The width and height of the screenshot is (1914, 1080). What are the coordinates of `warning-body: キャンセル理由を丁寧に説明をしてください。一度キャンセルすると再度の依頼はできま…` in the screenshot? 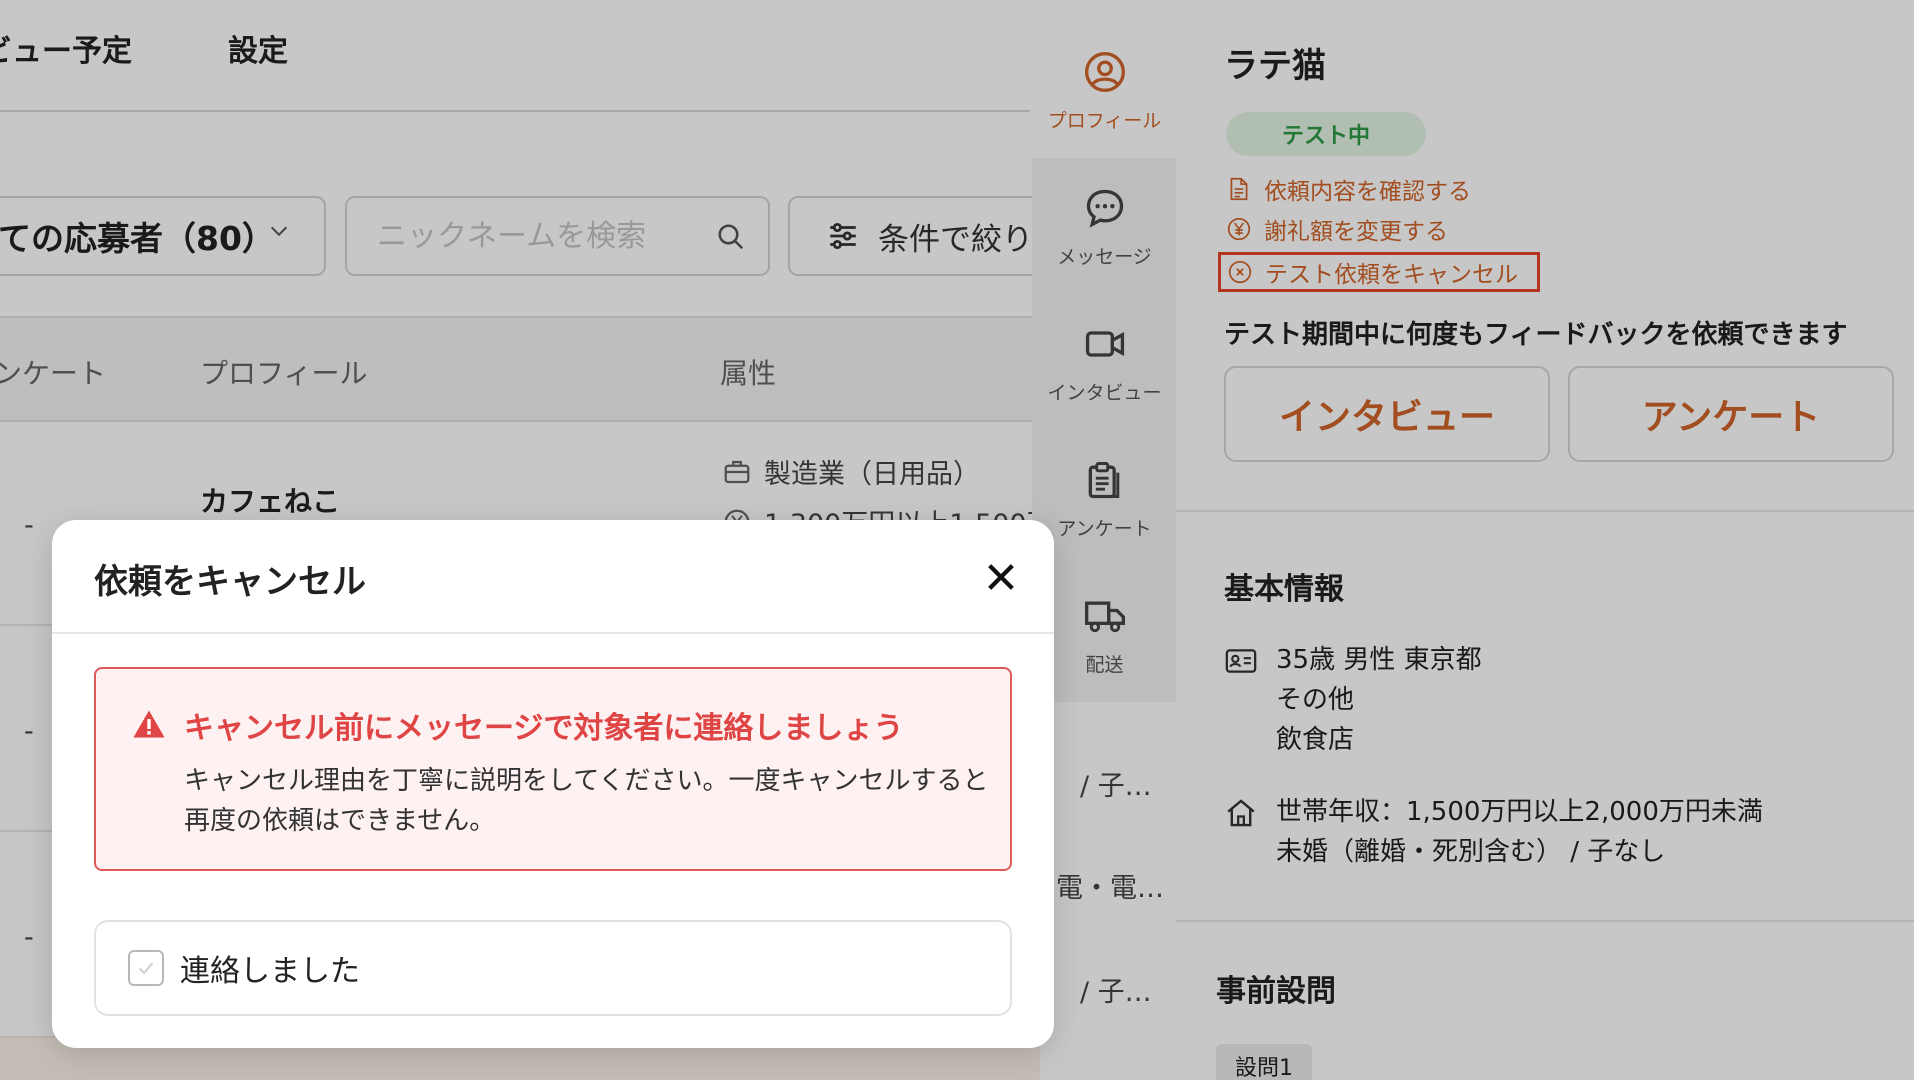 It's located at (586, 801).